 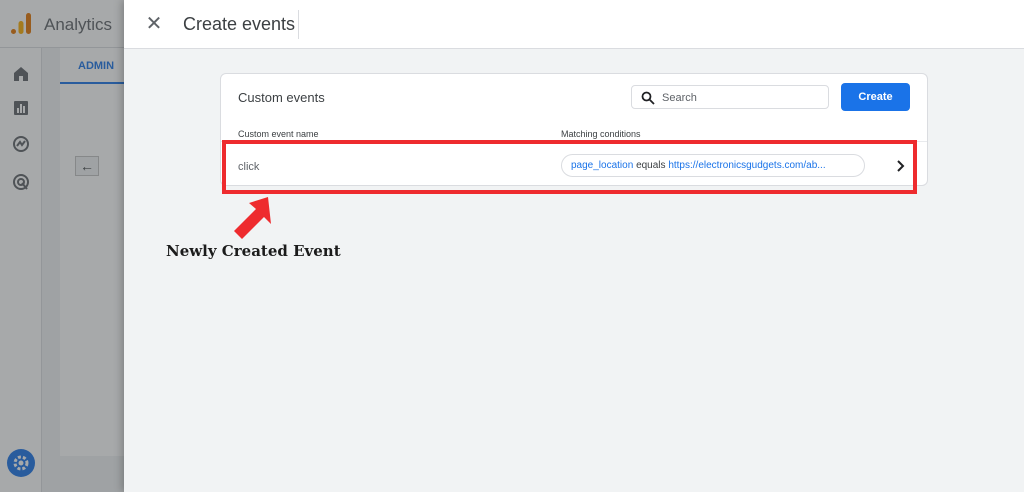 What do you see at coordinates (601, 134) in the screenshot?
I see `column-header-matching-conditions: Matching conditions` at bounding box center [601, 134].